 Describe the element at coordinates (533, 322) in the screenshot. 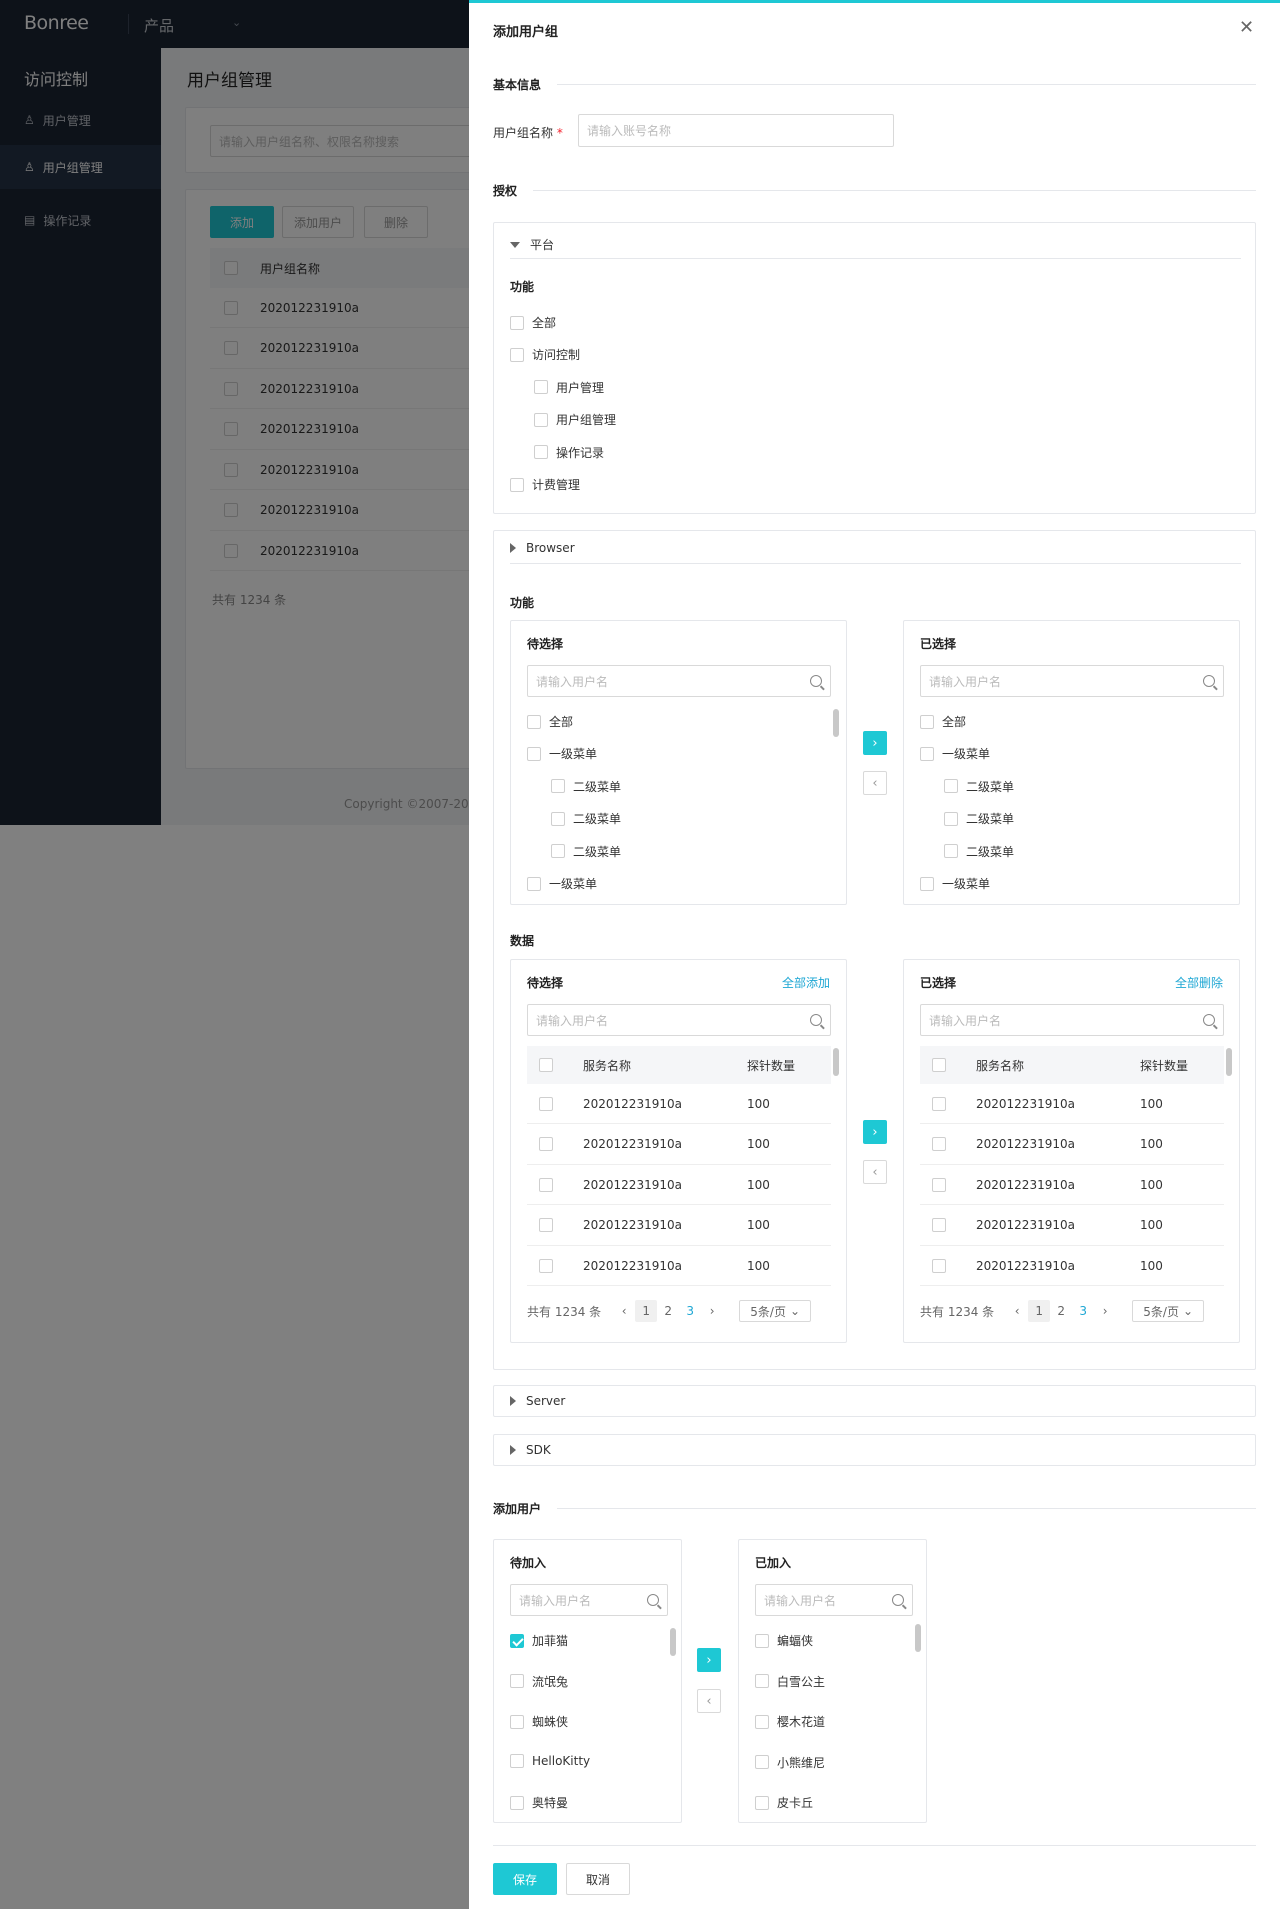

I see `platform-option: 全部` at that location.